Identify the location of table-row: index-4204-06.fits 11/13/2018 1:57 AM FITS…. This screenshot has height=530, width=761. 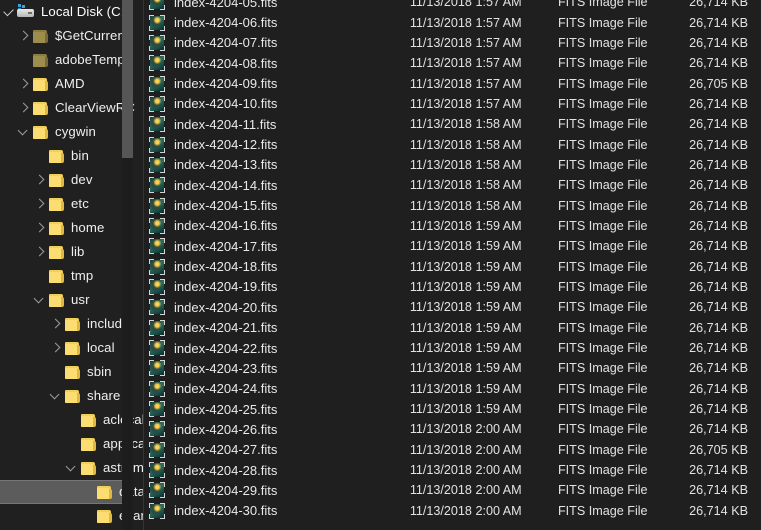
(452, 22).